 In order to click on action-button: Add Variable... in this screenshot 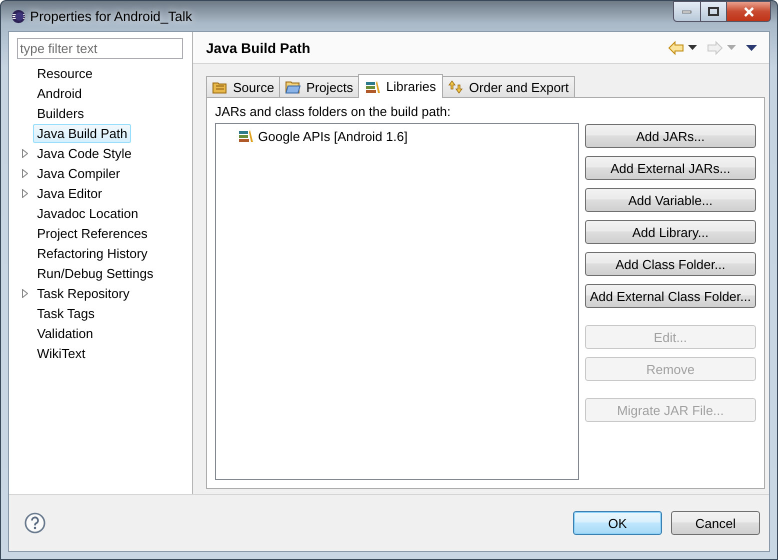, I will do `click(670, 200)`.